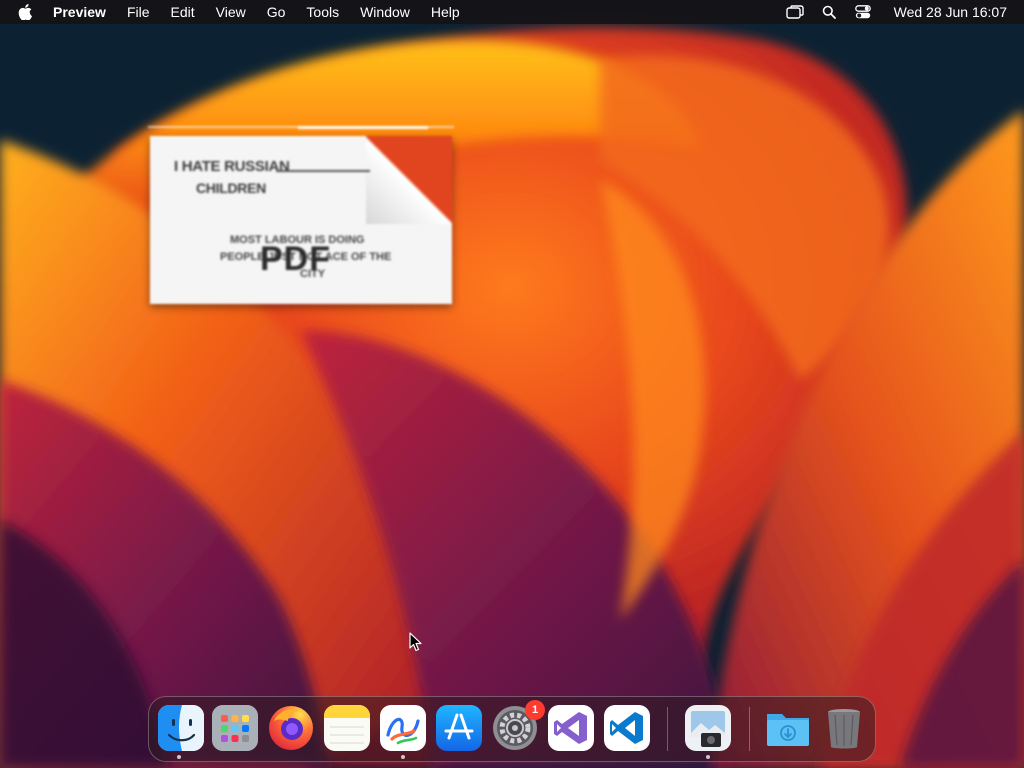  Describe the element at coordinates (950, 12) in the screenshot. I see `menu-bar-clock: Wed 28 Jun 16:07` at that location.